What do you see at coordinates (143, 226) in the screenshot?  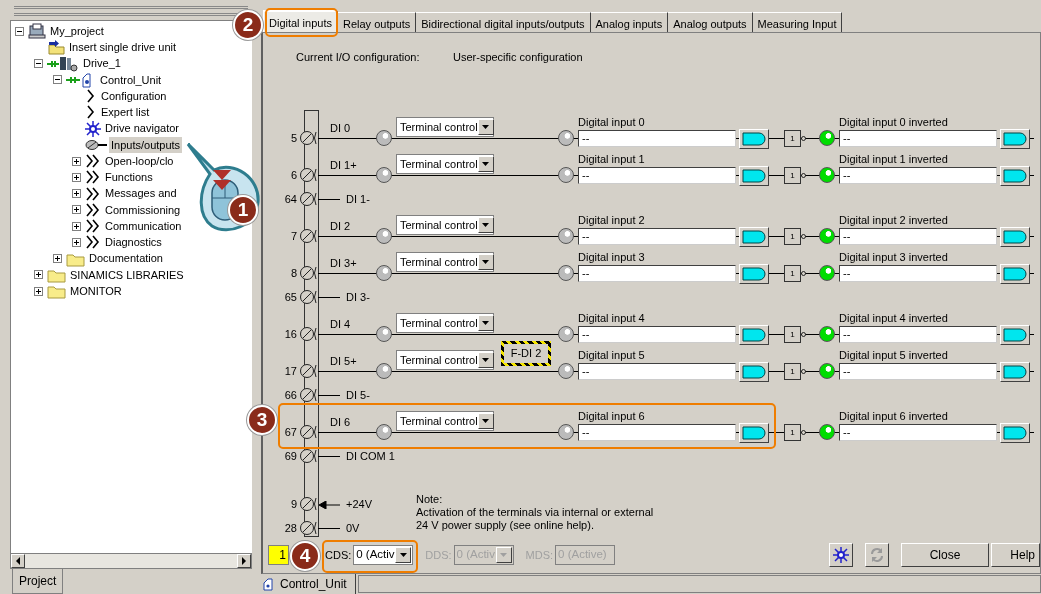 I see `tree-item: Communication` at bounding box center [143, 226].